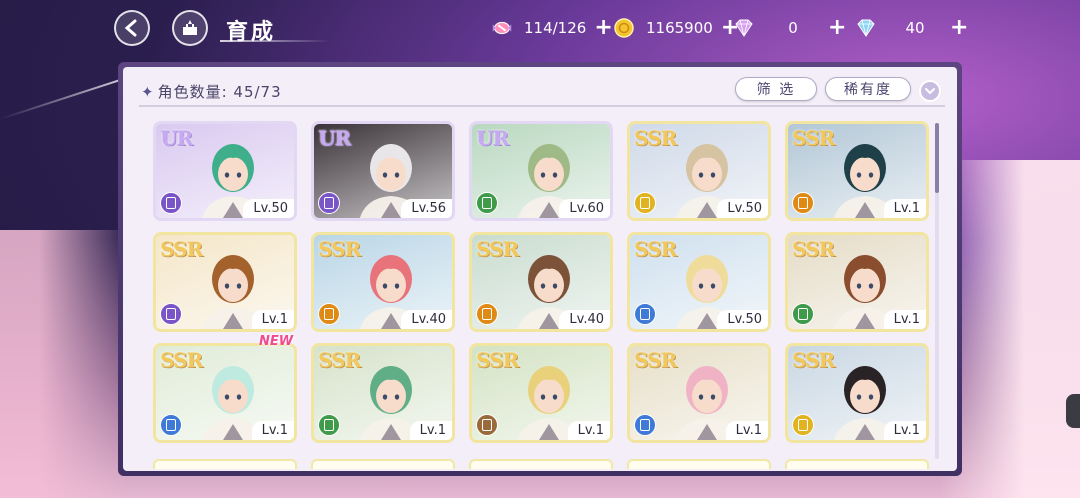 The width and height of the screenshot is (1080, 498). What do you see at coordinates (866, 28) in the screenshot?
I see `blue-gem-icon` at bounding box center [866, 28].